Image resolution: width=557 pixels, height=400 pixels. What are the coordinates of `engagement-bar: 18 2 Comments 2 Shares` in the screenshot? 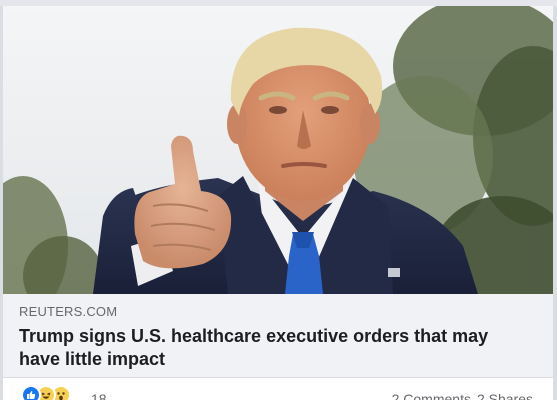 It's located at (278, 389).